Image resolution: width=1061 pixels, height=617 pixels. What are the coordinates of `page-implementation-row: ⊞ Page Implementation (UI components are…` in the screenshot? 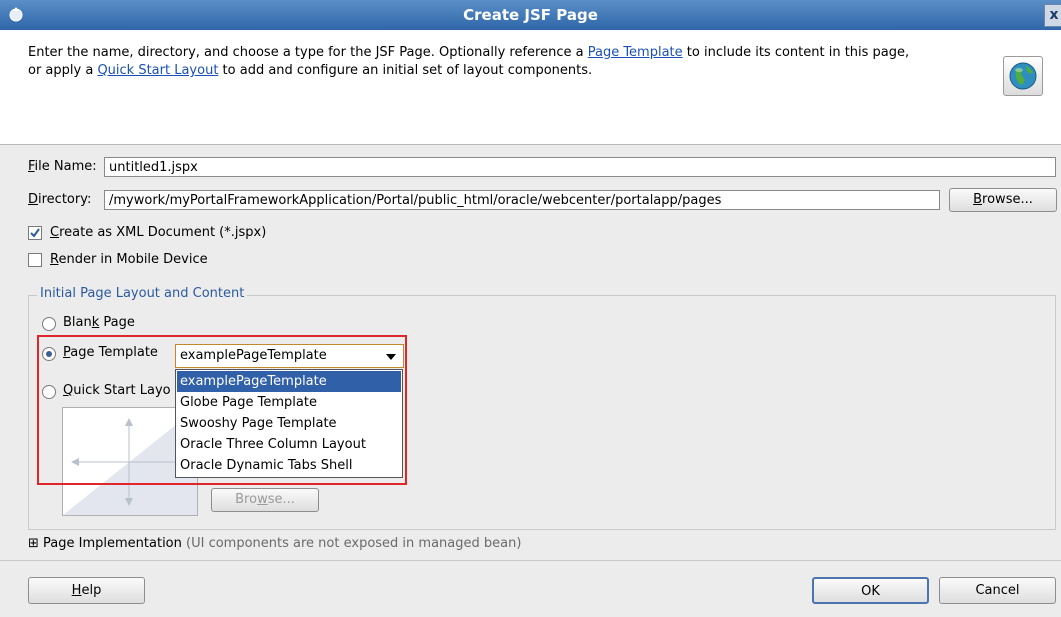 It's located at (274, 544).